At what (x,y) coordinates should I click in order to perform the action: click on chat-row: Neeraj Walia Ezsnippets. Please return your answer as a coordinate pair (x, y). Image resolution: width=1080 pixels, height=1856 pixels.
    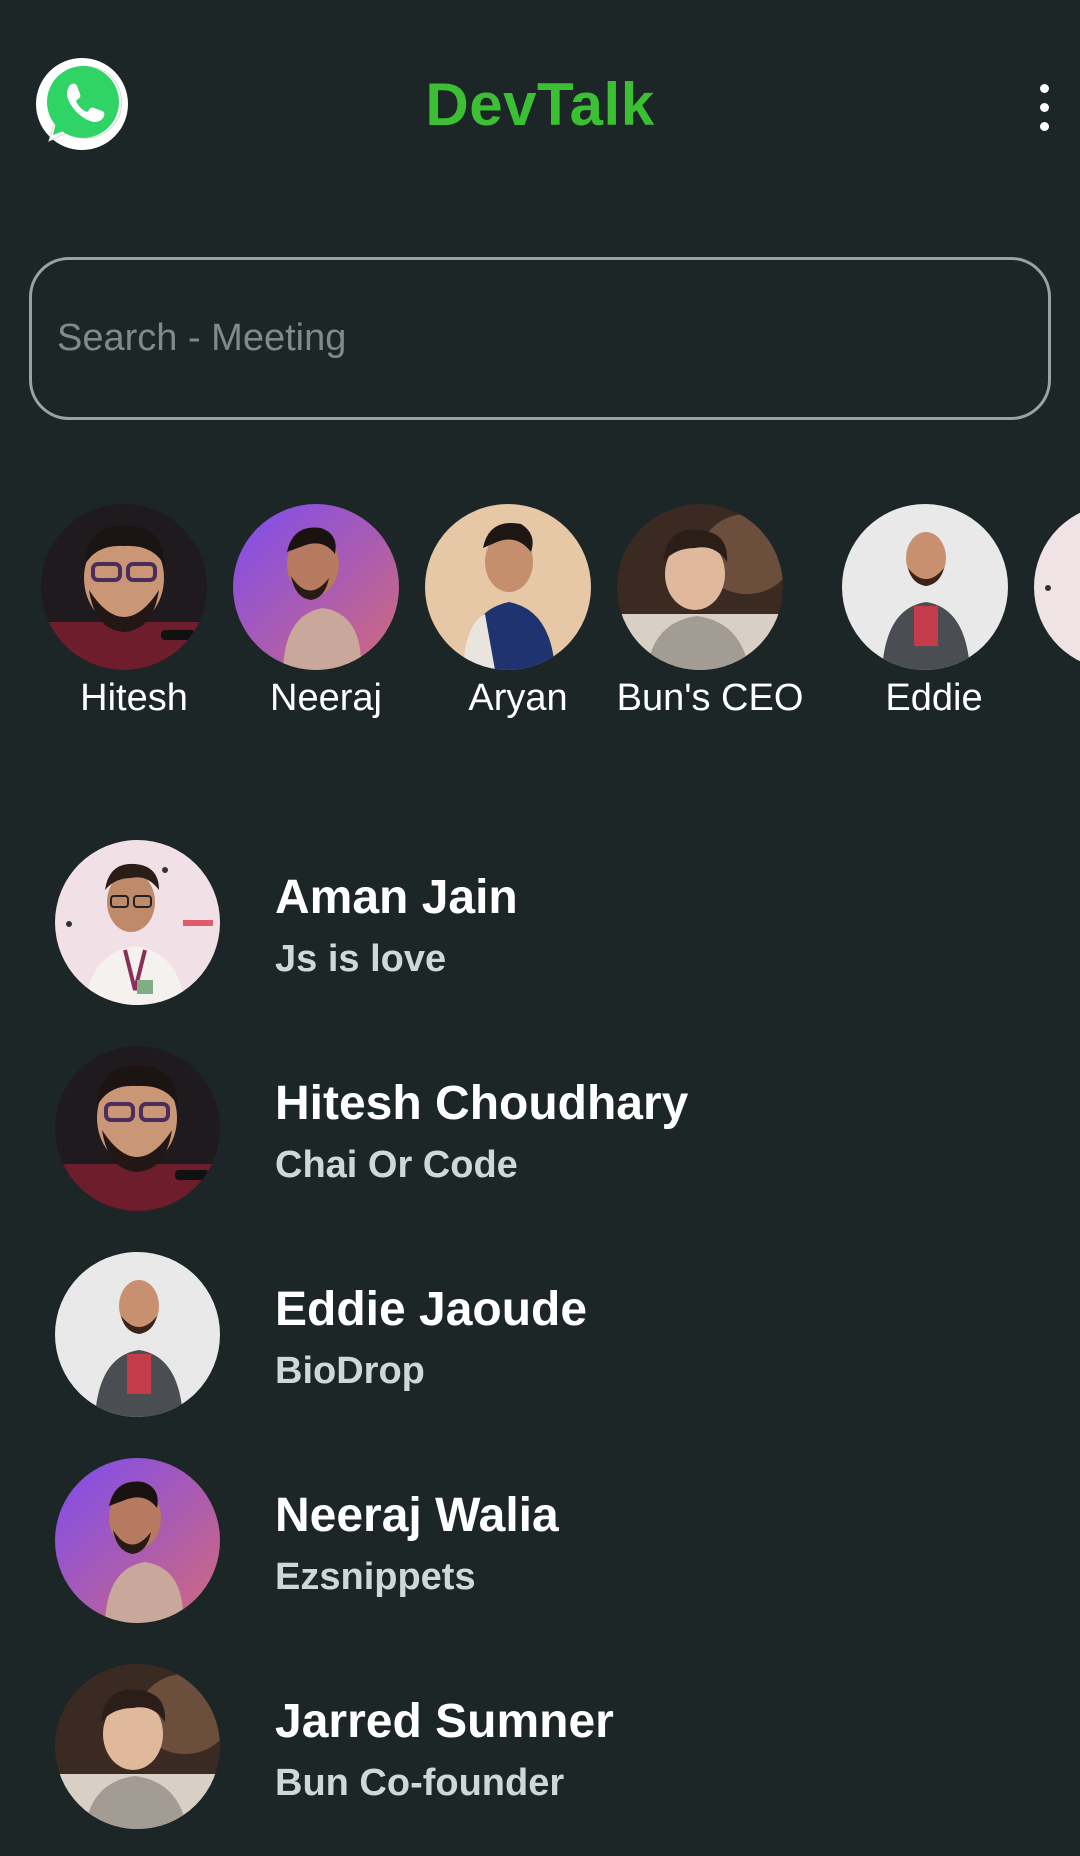
    Looking at the image, I should click on (540, 1538).